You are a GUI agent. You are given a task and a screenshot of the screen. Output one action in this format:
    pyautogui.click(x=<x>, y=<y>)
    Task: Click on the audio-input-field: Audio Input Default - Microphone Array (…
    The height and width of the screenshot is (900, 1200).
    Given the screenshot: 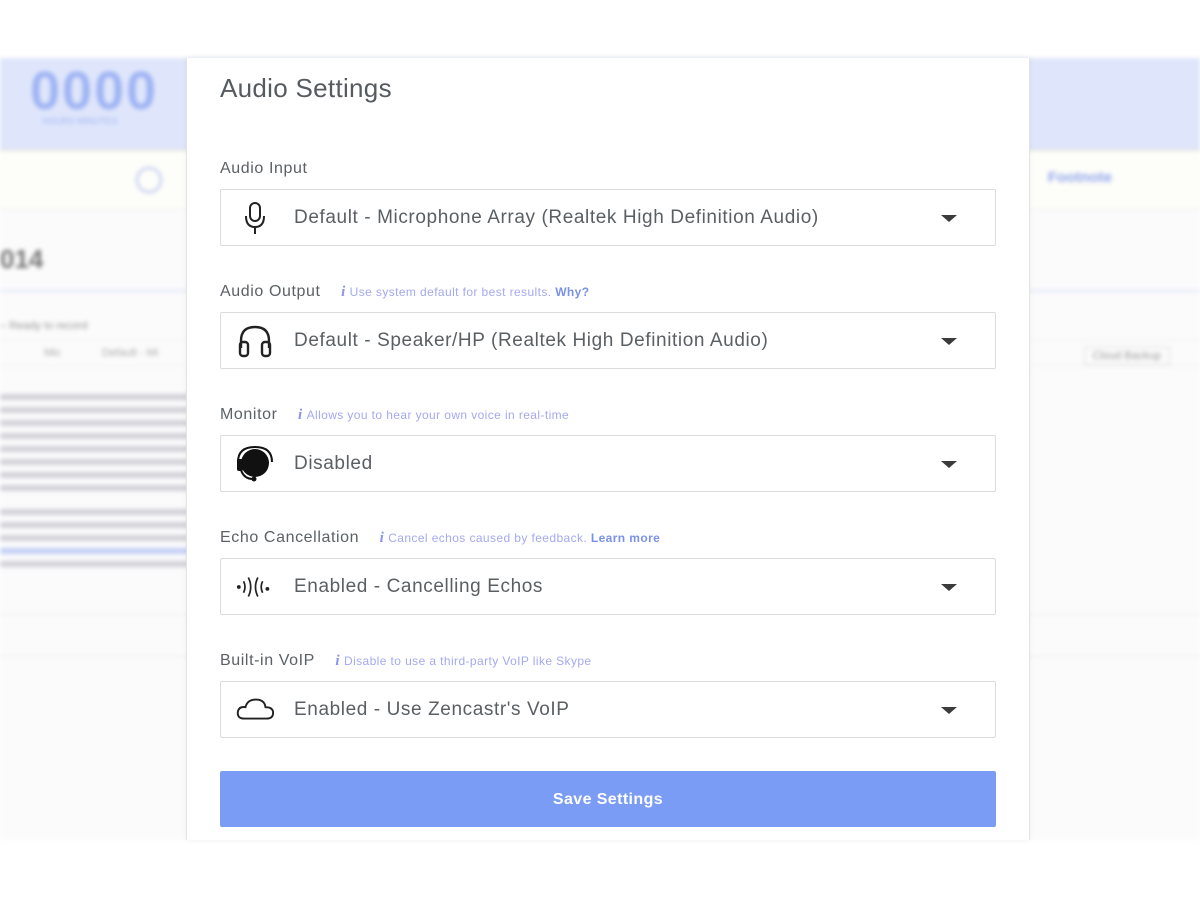 What is the action you would take?
    pyautogui.click(x=608, y=202)
    